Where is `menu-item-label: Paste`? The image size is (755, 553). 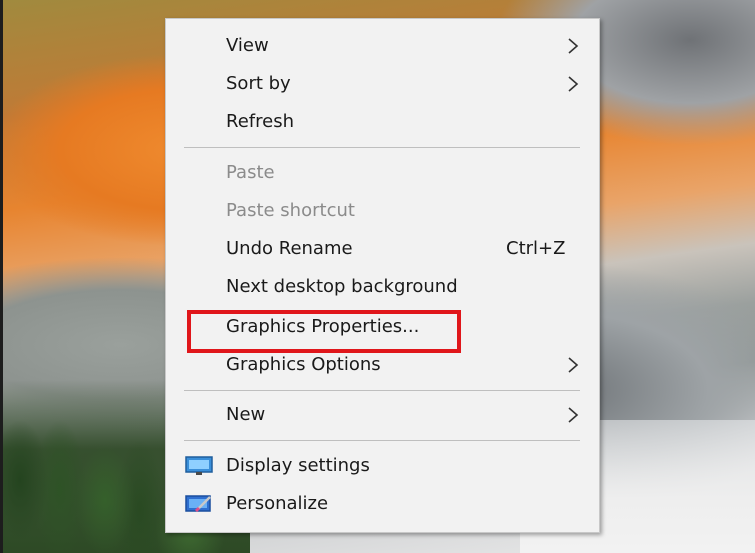 menu-item-label: Paste is located at coordinates (250, 172).